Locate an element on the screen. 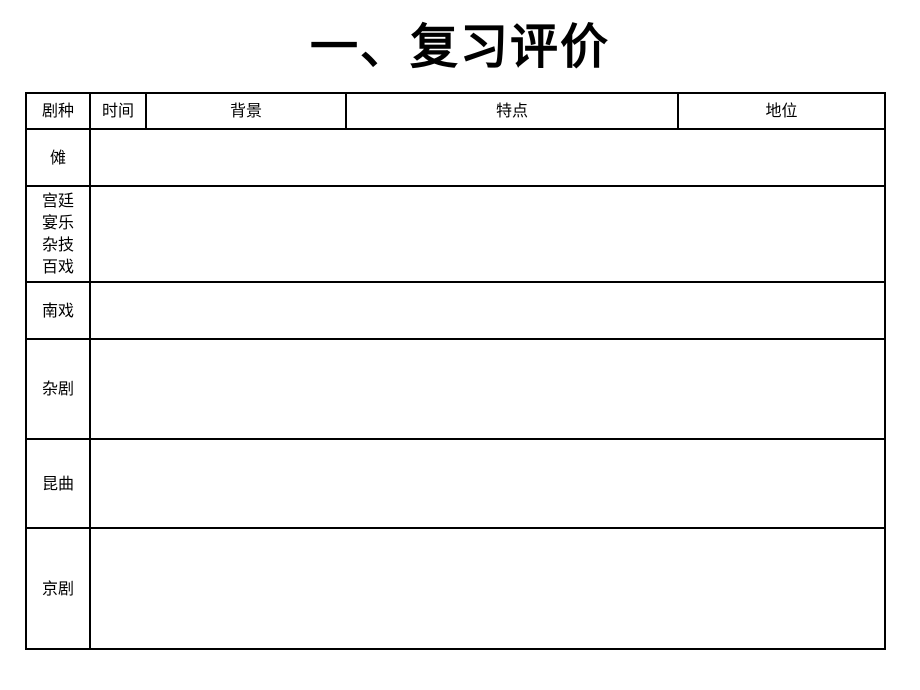 The height and width of the screenshot is (690, 920). row-label-line: 宴乐 is located at coordinates (57, 222).